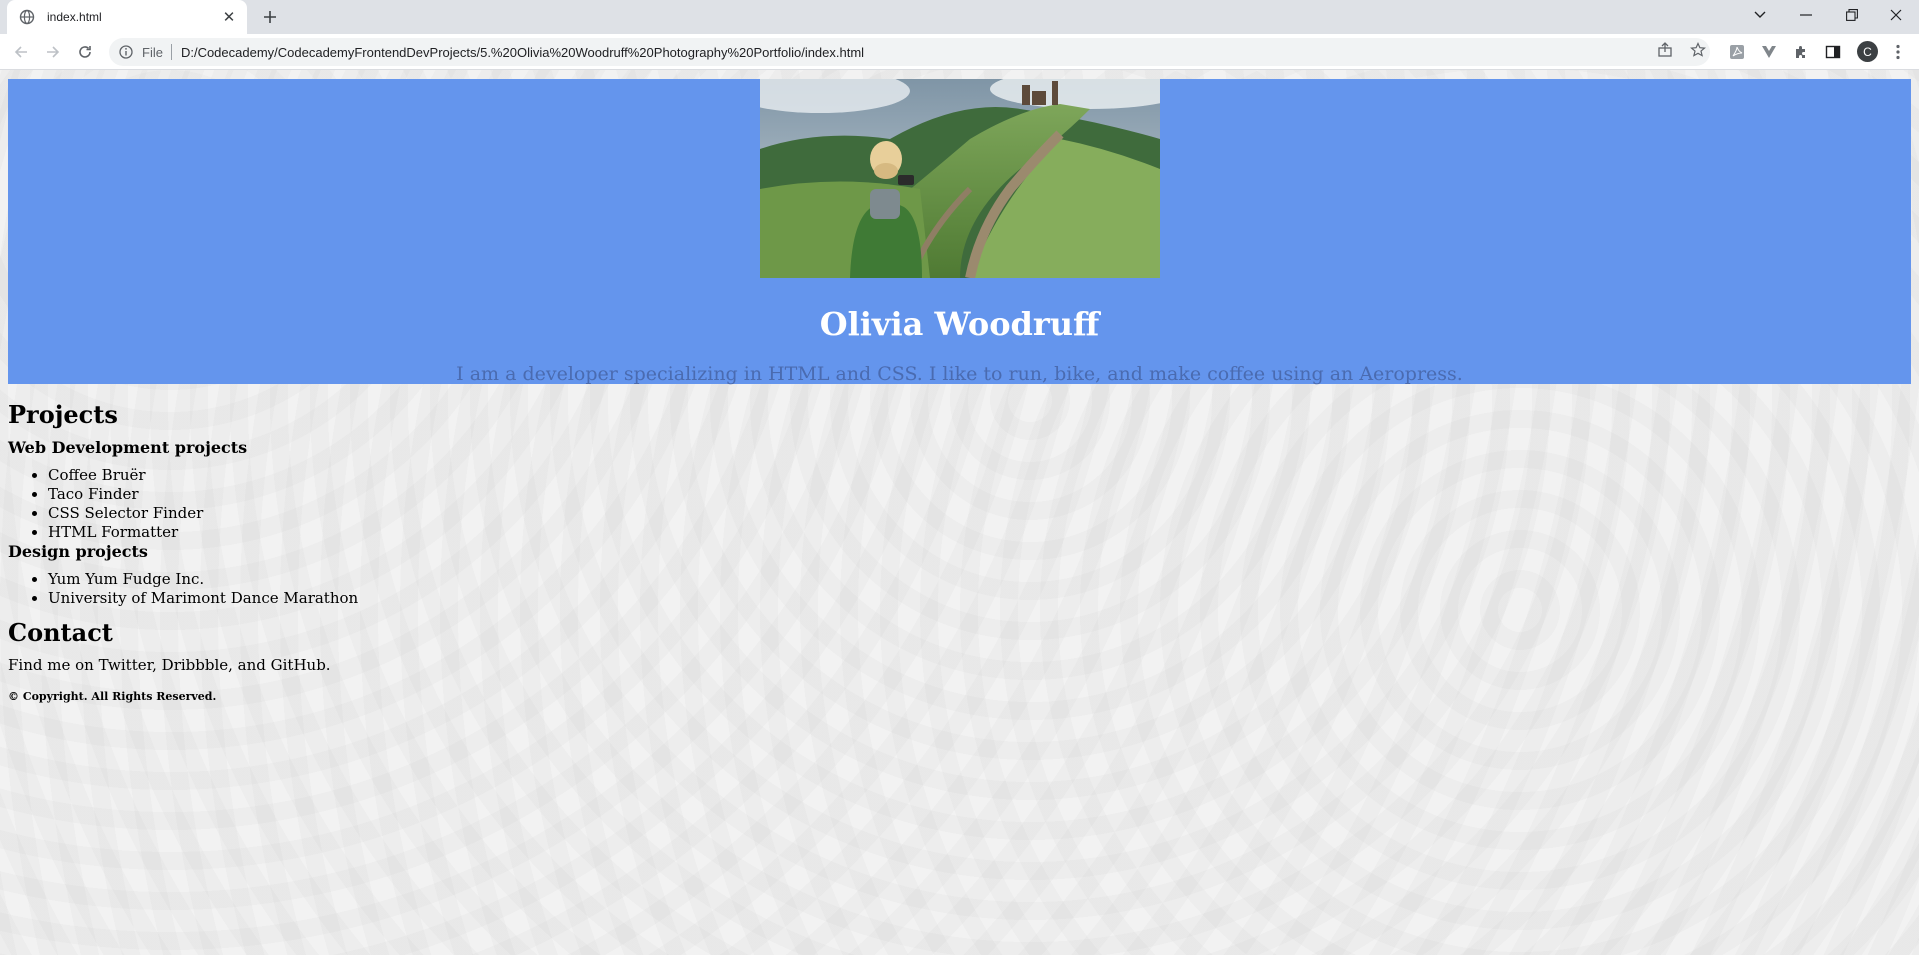 The image size is (1919, 955). I want to click on reload-button, so click(85, 52).